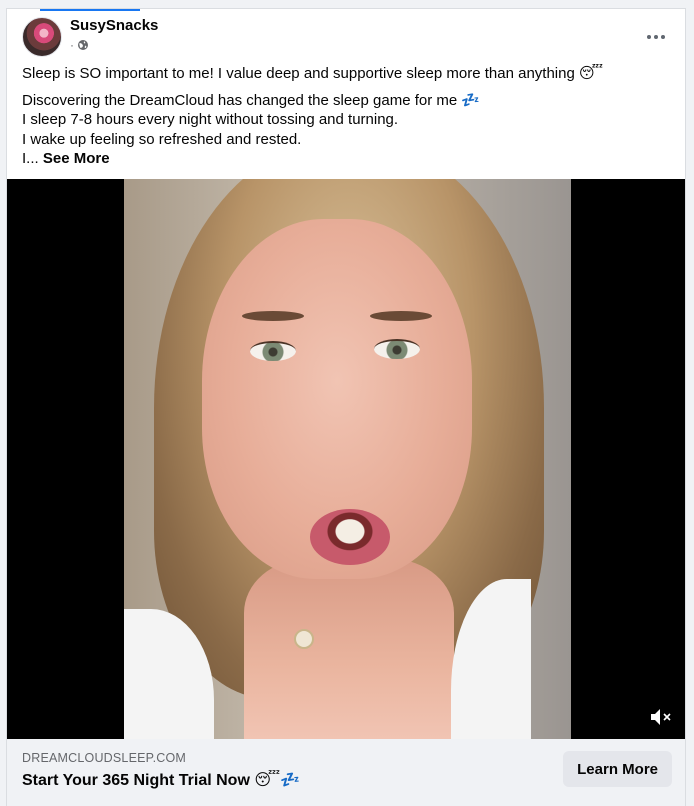 The image size is (694, 806). I want to click on link-headline: Start Your 365 Night Trial Now 😴💤, so click(161, 780).